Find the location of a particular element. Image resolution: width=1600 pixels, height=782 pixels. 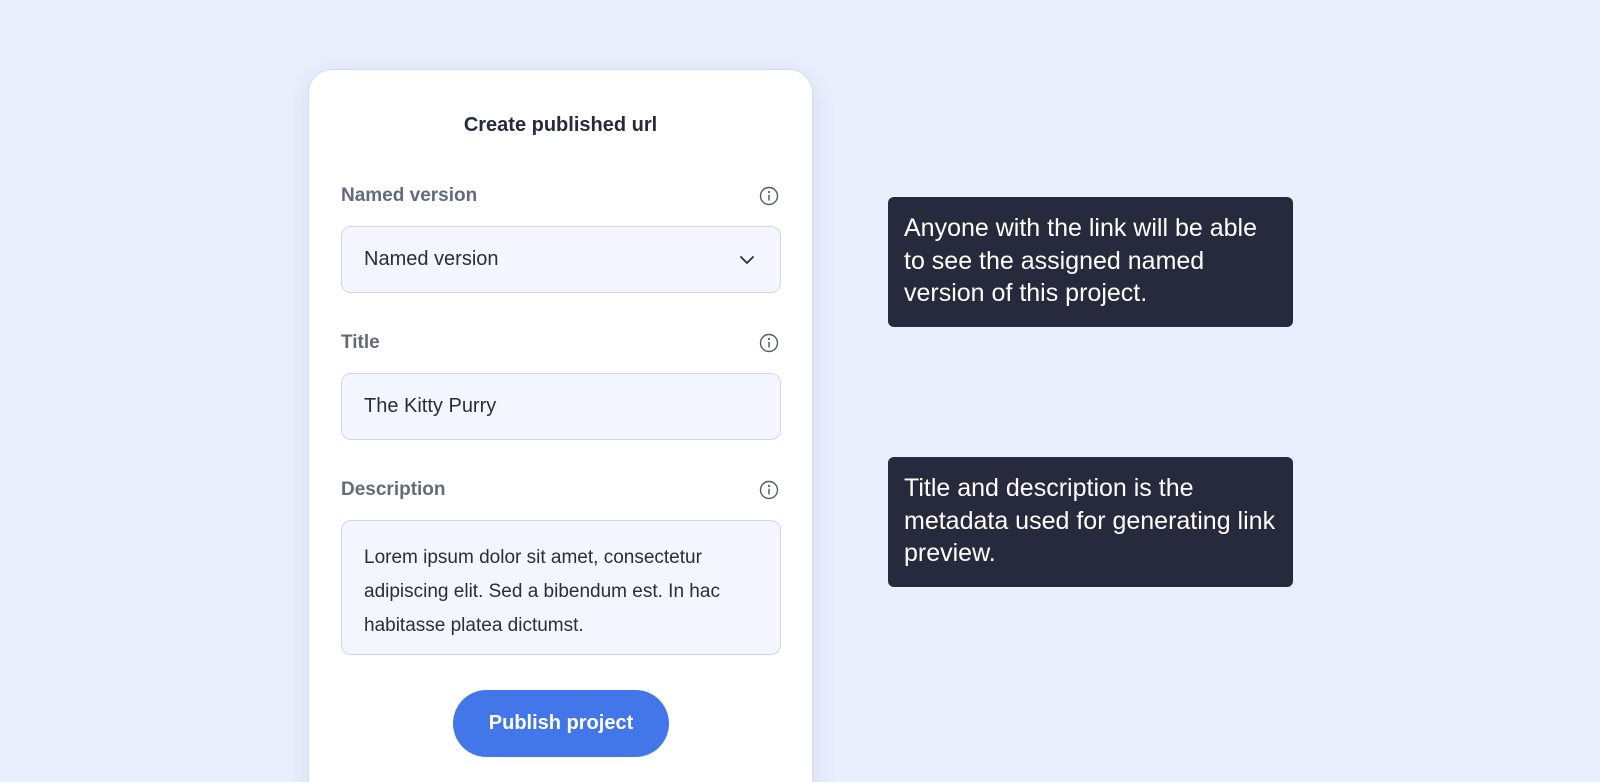

description-label: Description is located at coordinates (393, 489).